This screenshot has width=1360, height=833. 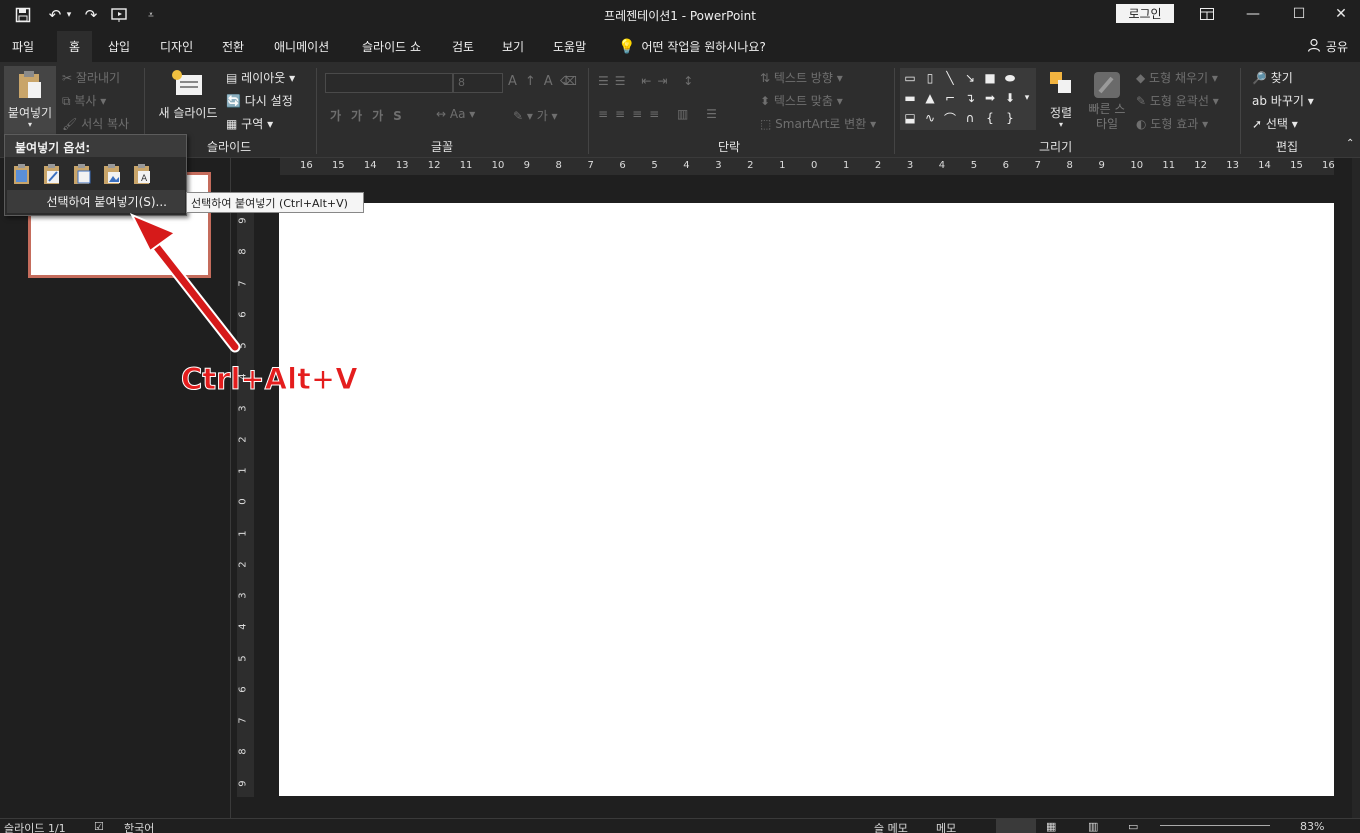 I want to click on font-name-box, so click(x=389, y=83).